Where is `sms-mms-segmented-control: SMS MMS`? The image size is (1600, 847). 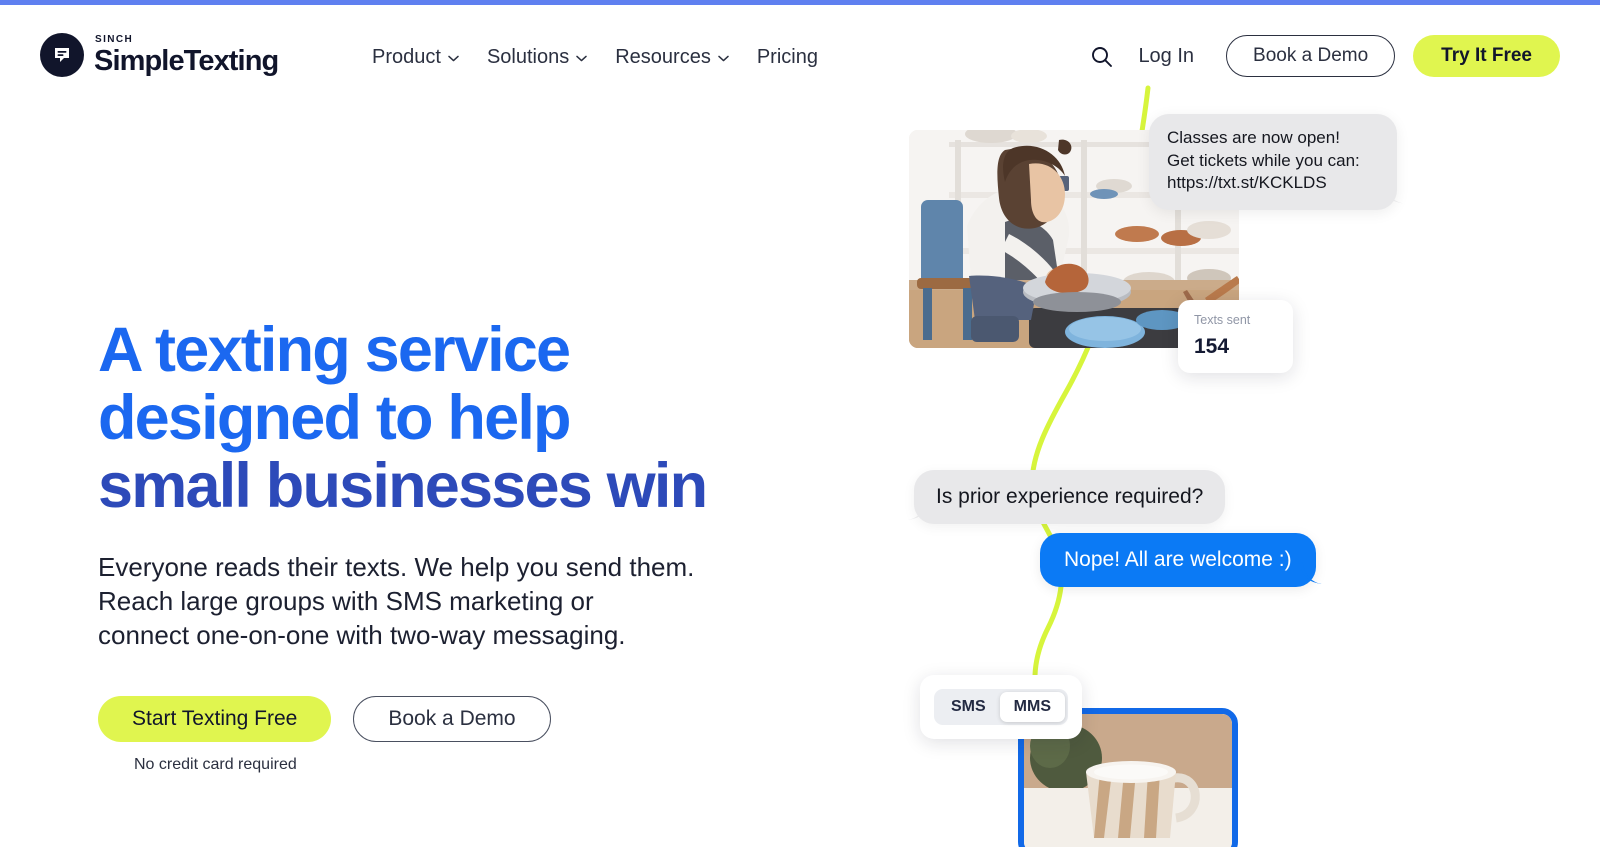 sms-mms-segmented-control: SMS MMS is located at coordinates (1001, 707).